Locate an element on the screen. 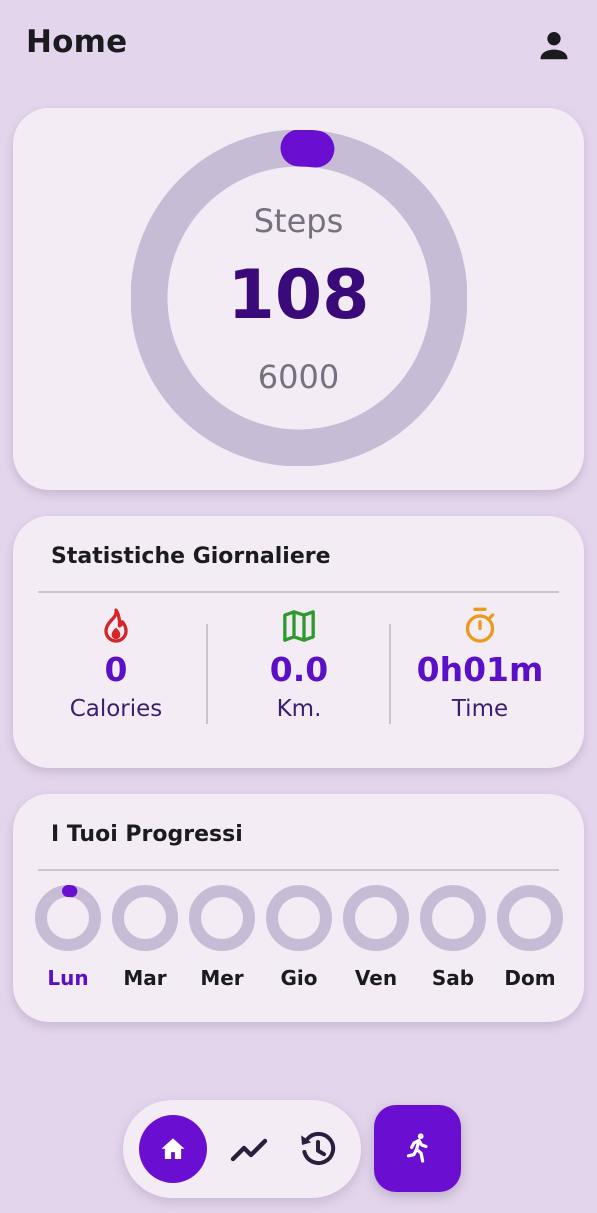 Image resolution: width=597 pixels, height=1213 pixels. app-header: Home is located at coordinates (298, 46).